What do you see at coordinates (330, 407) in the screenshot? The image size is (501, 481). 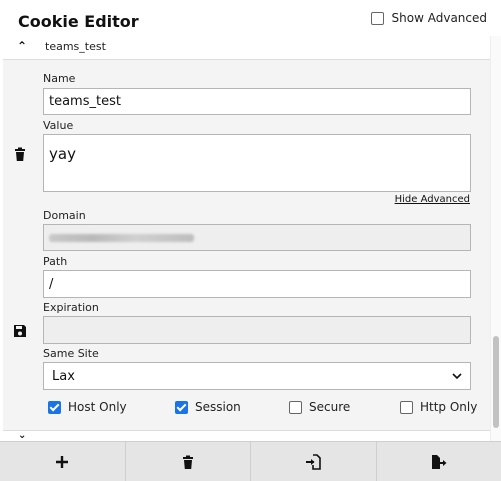 I see `secure-label: Secure` at bounding box center [330, 407].